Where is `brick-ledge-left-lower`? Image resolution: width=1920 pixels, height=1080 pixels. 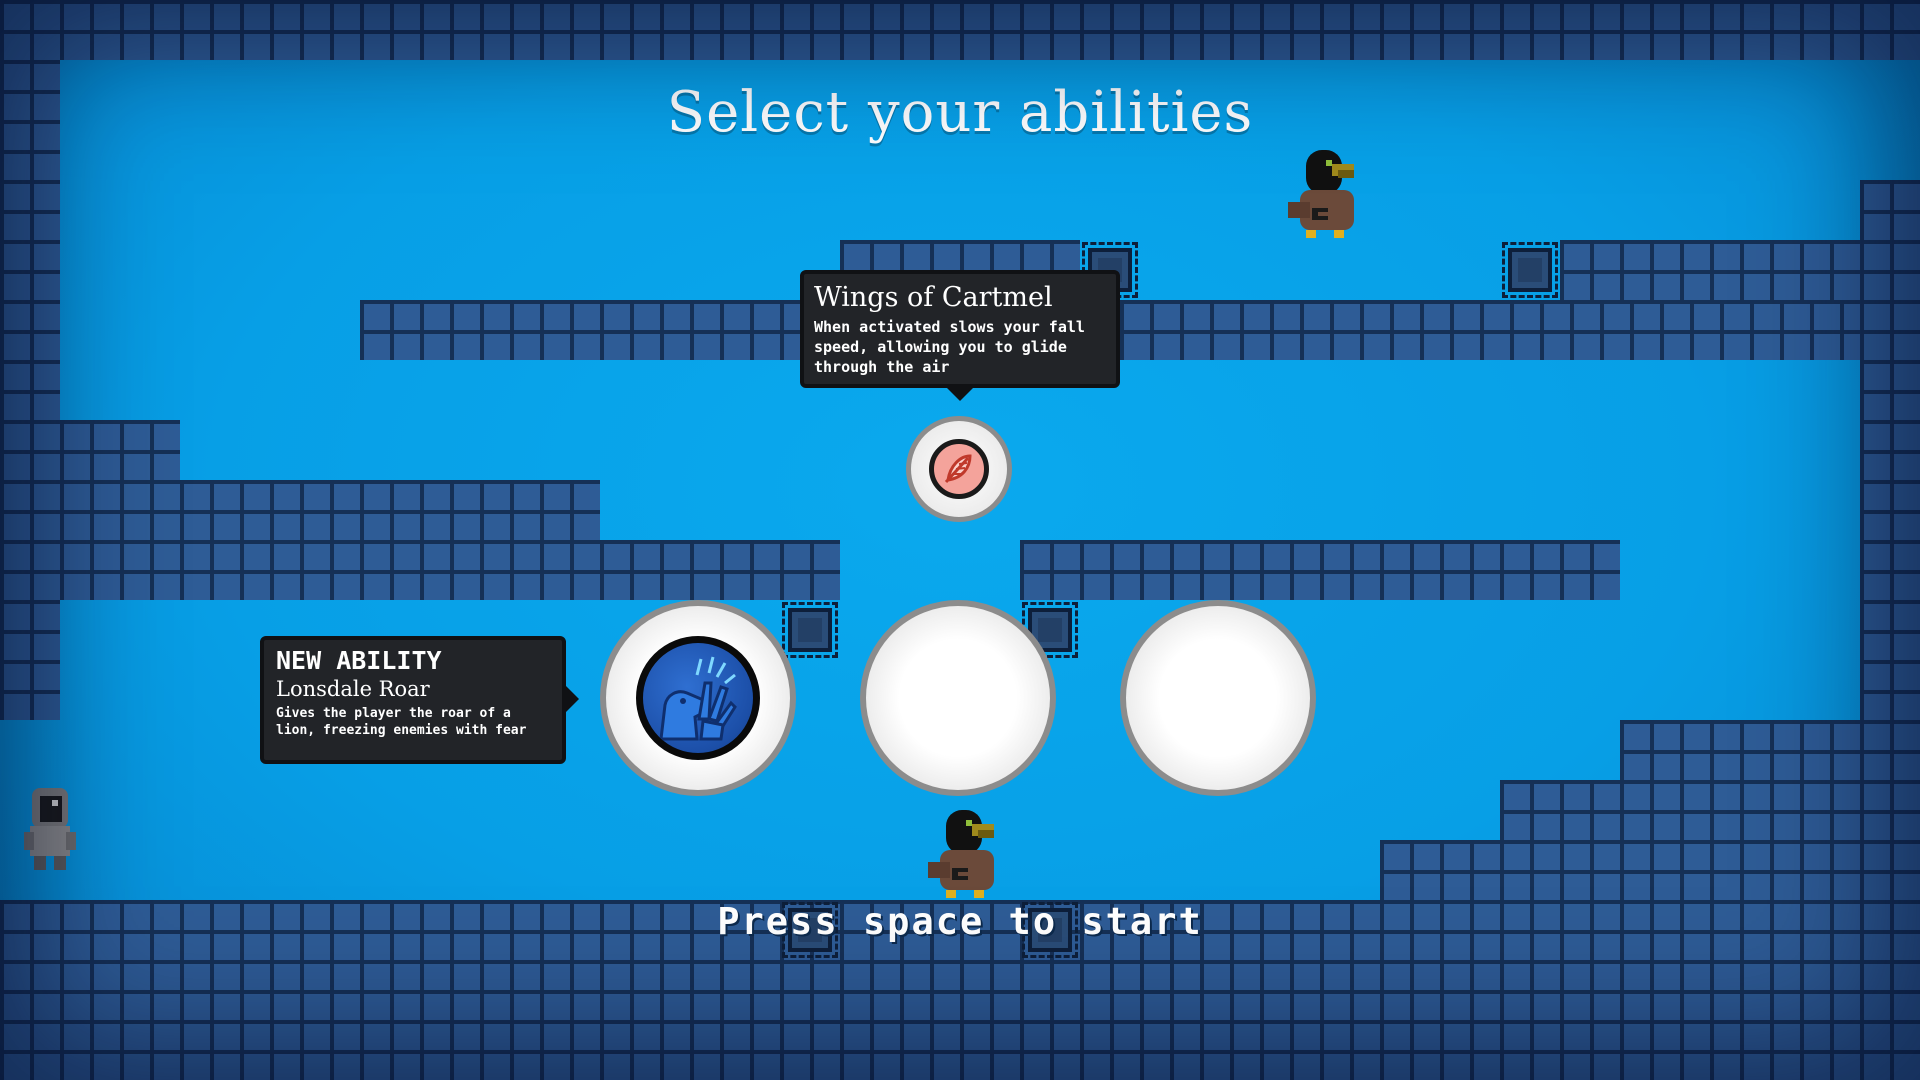 brick-ledge-left-lower is located at coordinates (450, 570).